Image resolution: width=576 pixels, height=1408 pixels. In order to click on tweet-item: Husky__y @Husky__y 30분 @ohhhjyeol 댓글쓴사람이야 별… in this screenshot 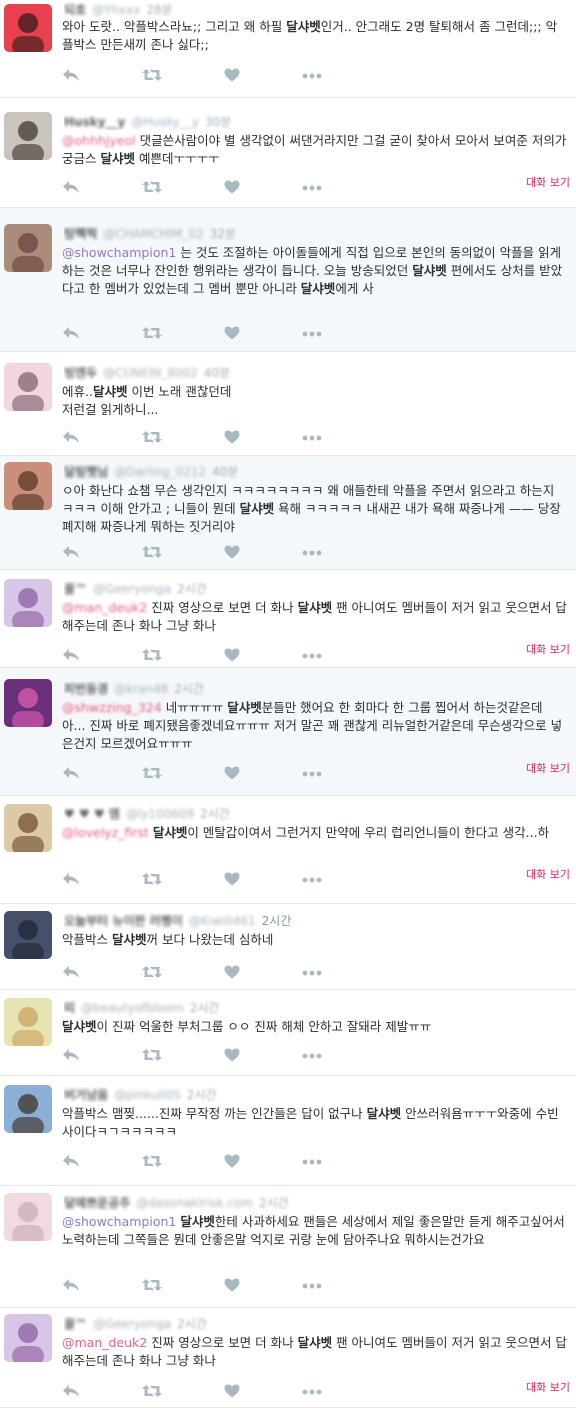, I will do `click(288, 153)`.